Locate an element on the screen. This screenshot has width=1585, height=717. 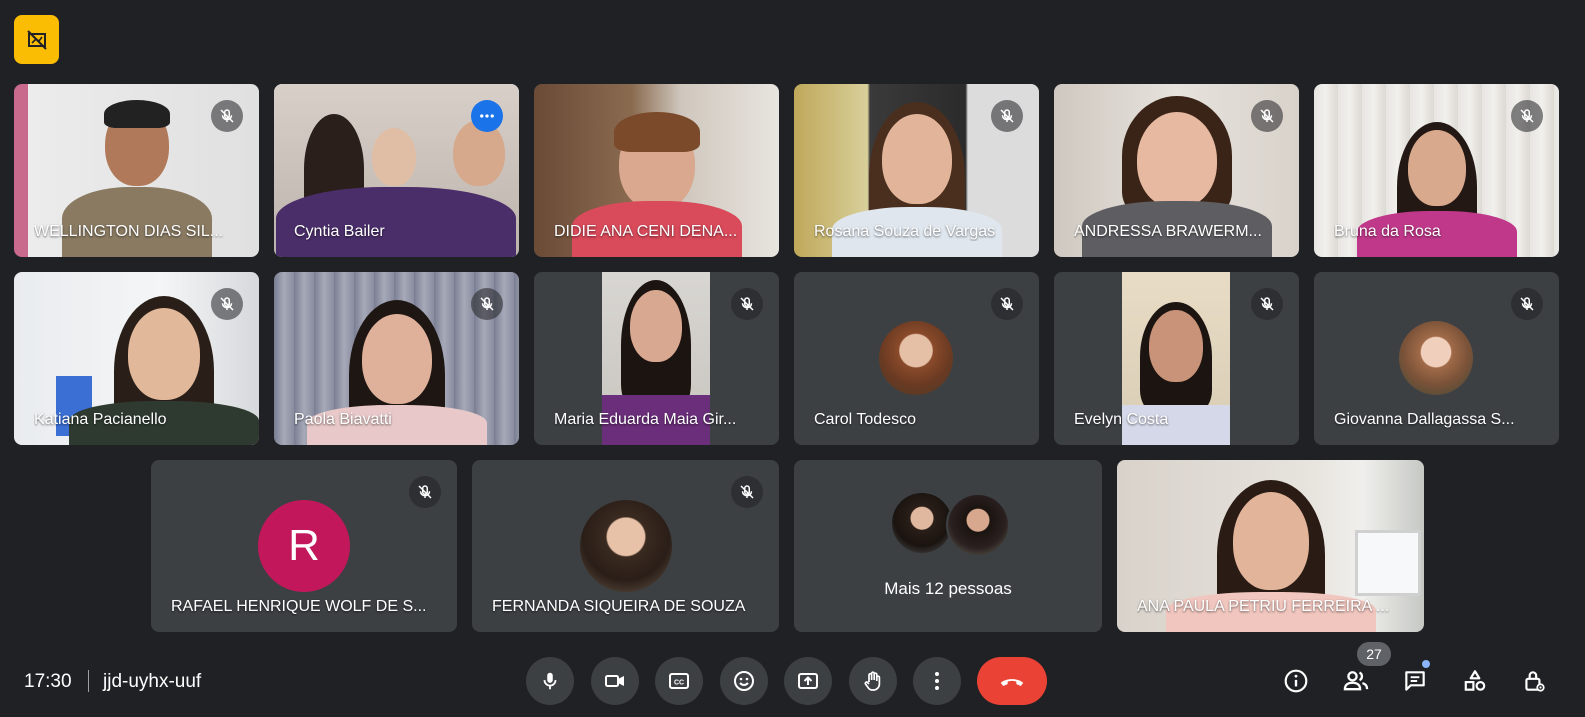
participant-tile: Evelyn Costa is located at coordinates (1176, 358).